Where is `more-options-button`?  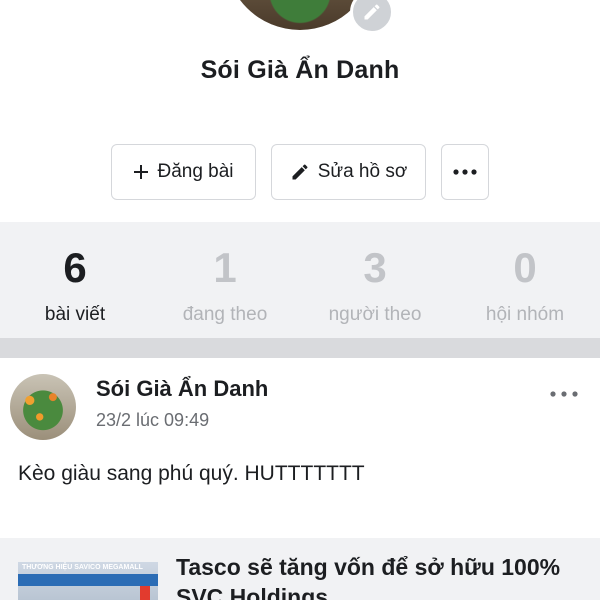
more-options-button is located at coordinates (465, 172).